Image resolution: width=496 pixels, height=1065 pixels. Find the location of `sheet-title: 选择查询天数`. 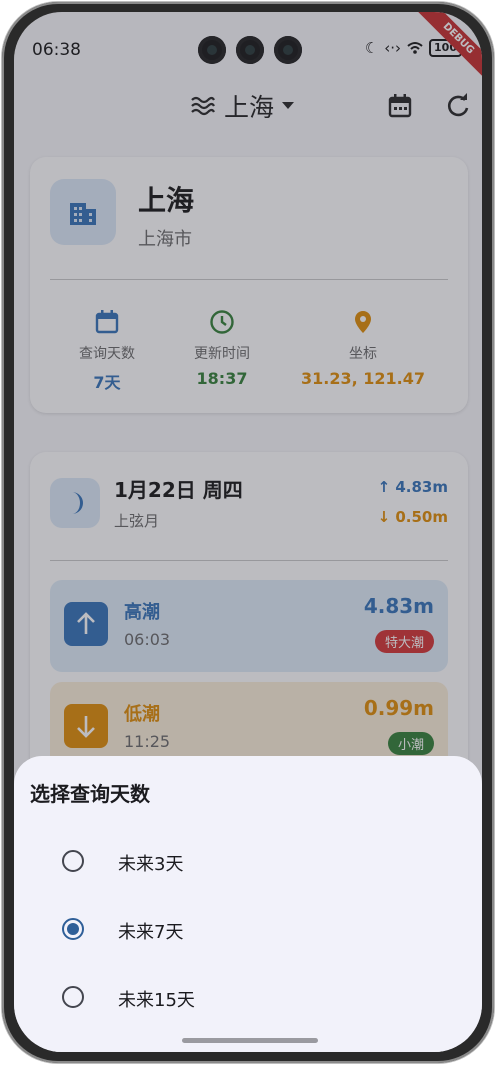

sheet-title: 选择查询天数 is located at coordinates (90, 794).